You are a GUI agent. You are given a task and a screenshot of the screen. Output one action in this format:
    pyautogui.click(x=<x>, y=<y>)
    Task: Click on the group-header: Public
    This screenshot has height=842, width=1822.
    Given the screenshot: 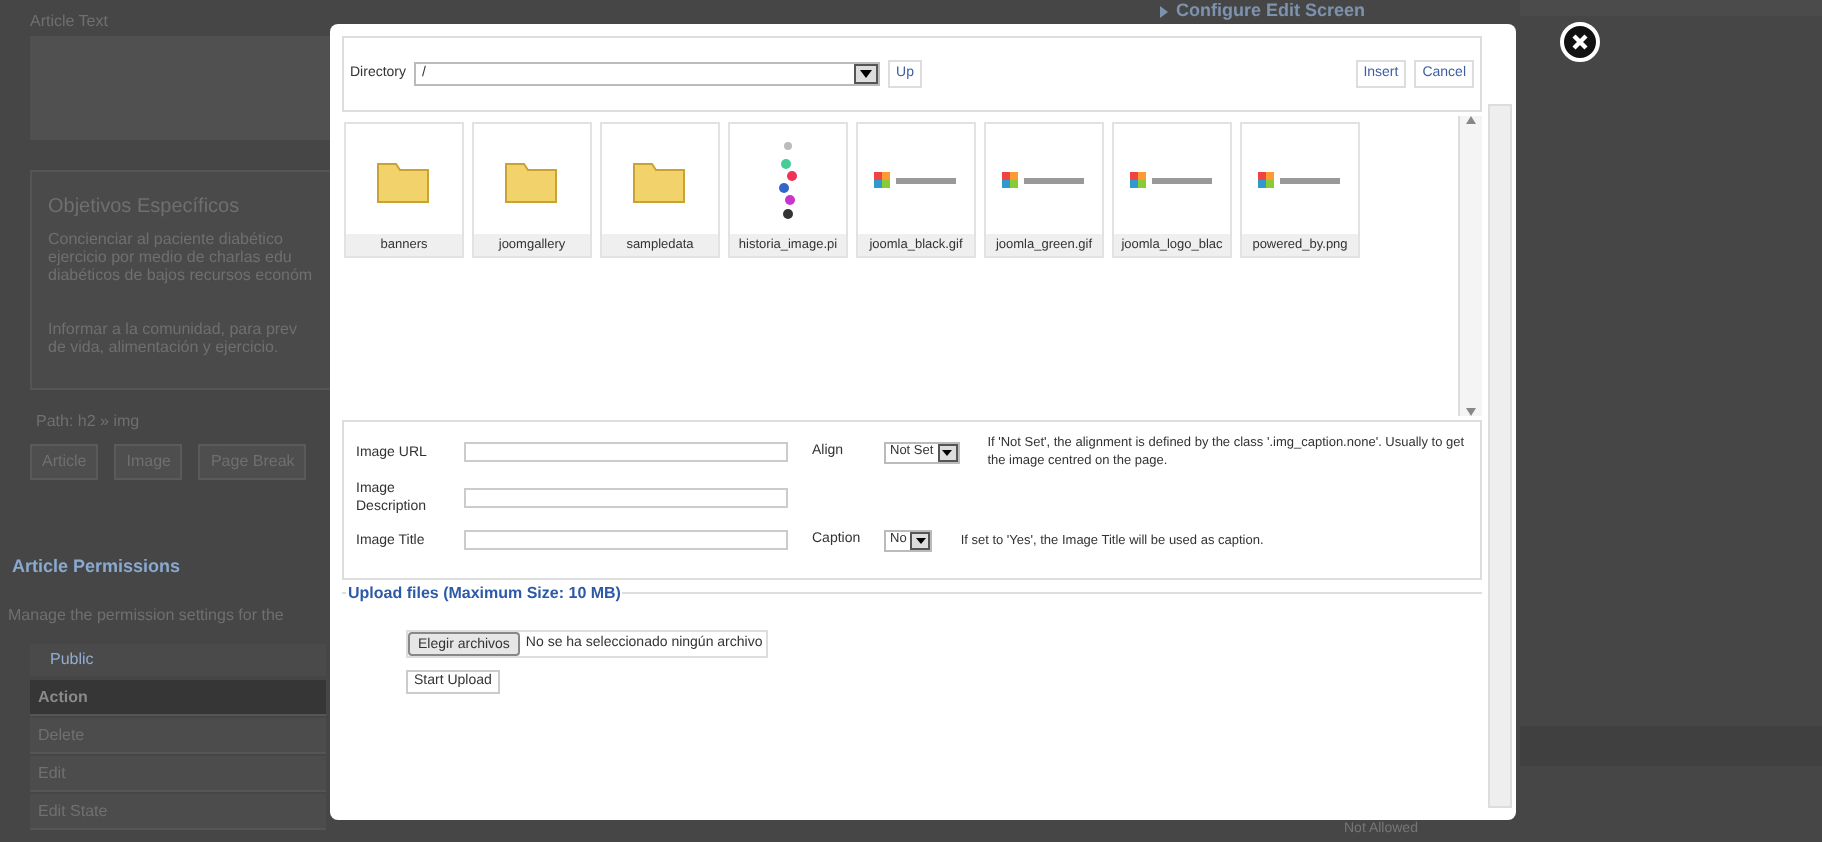 What is the action you would take?
    pyautogui.click(x=178, y=660)
    